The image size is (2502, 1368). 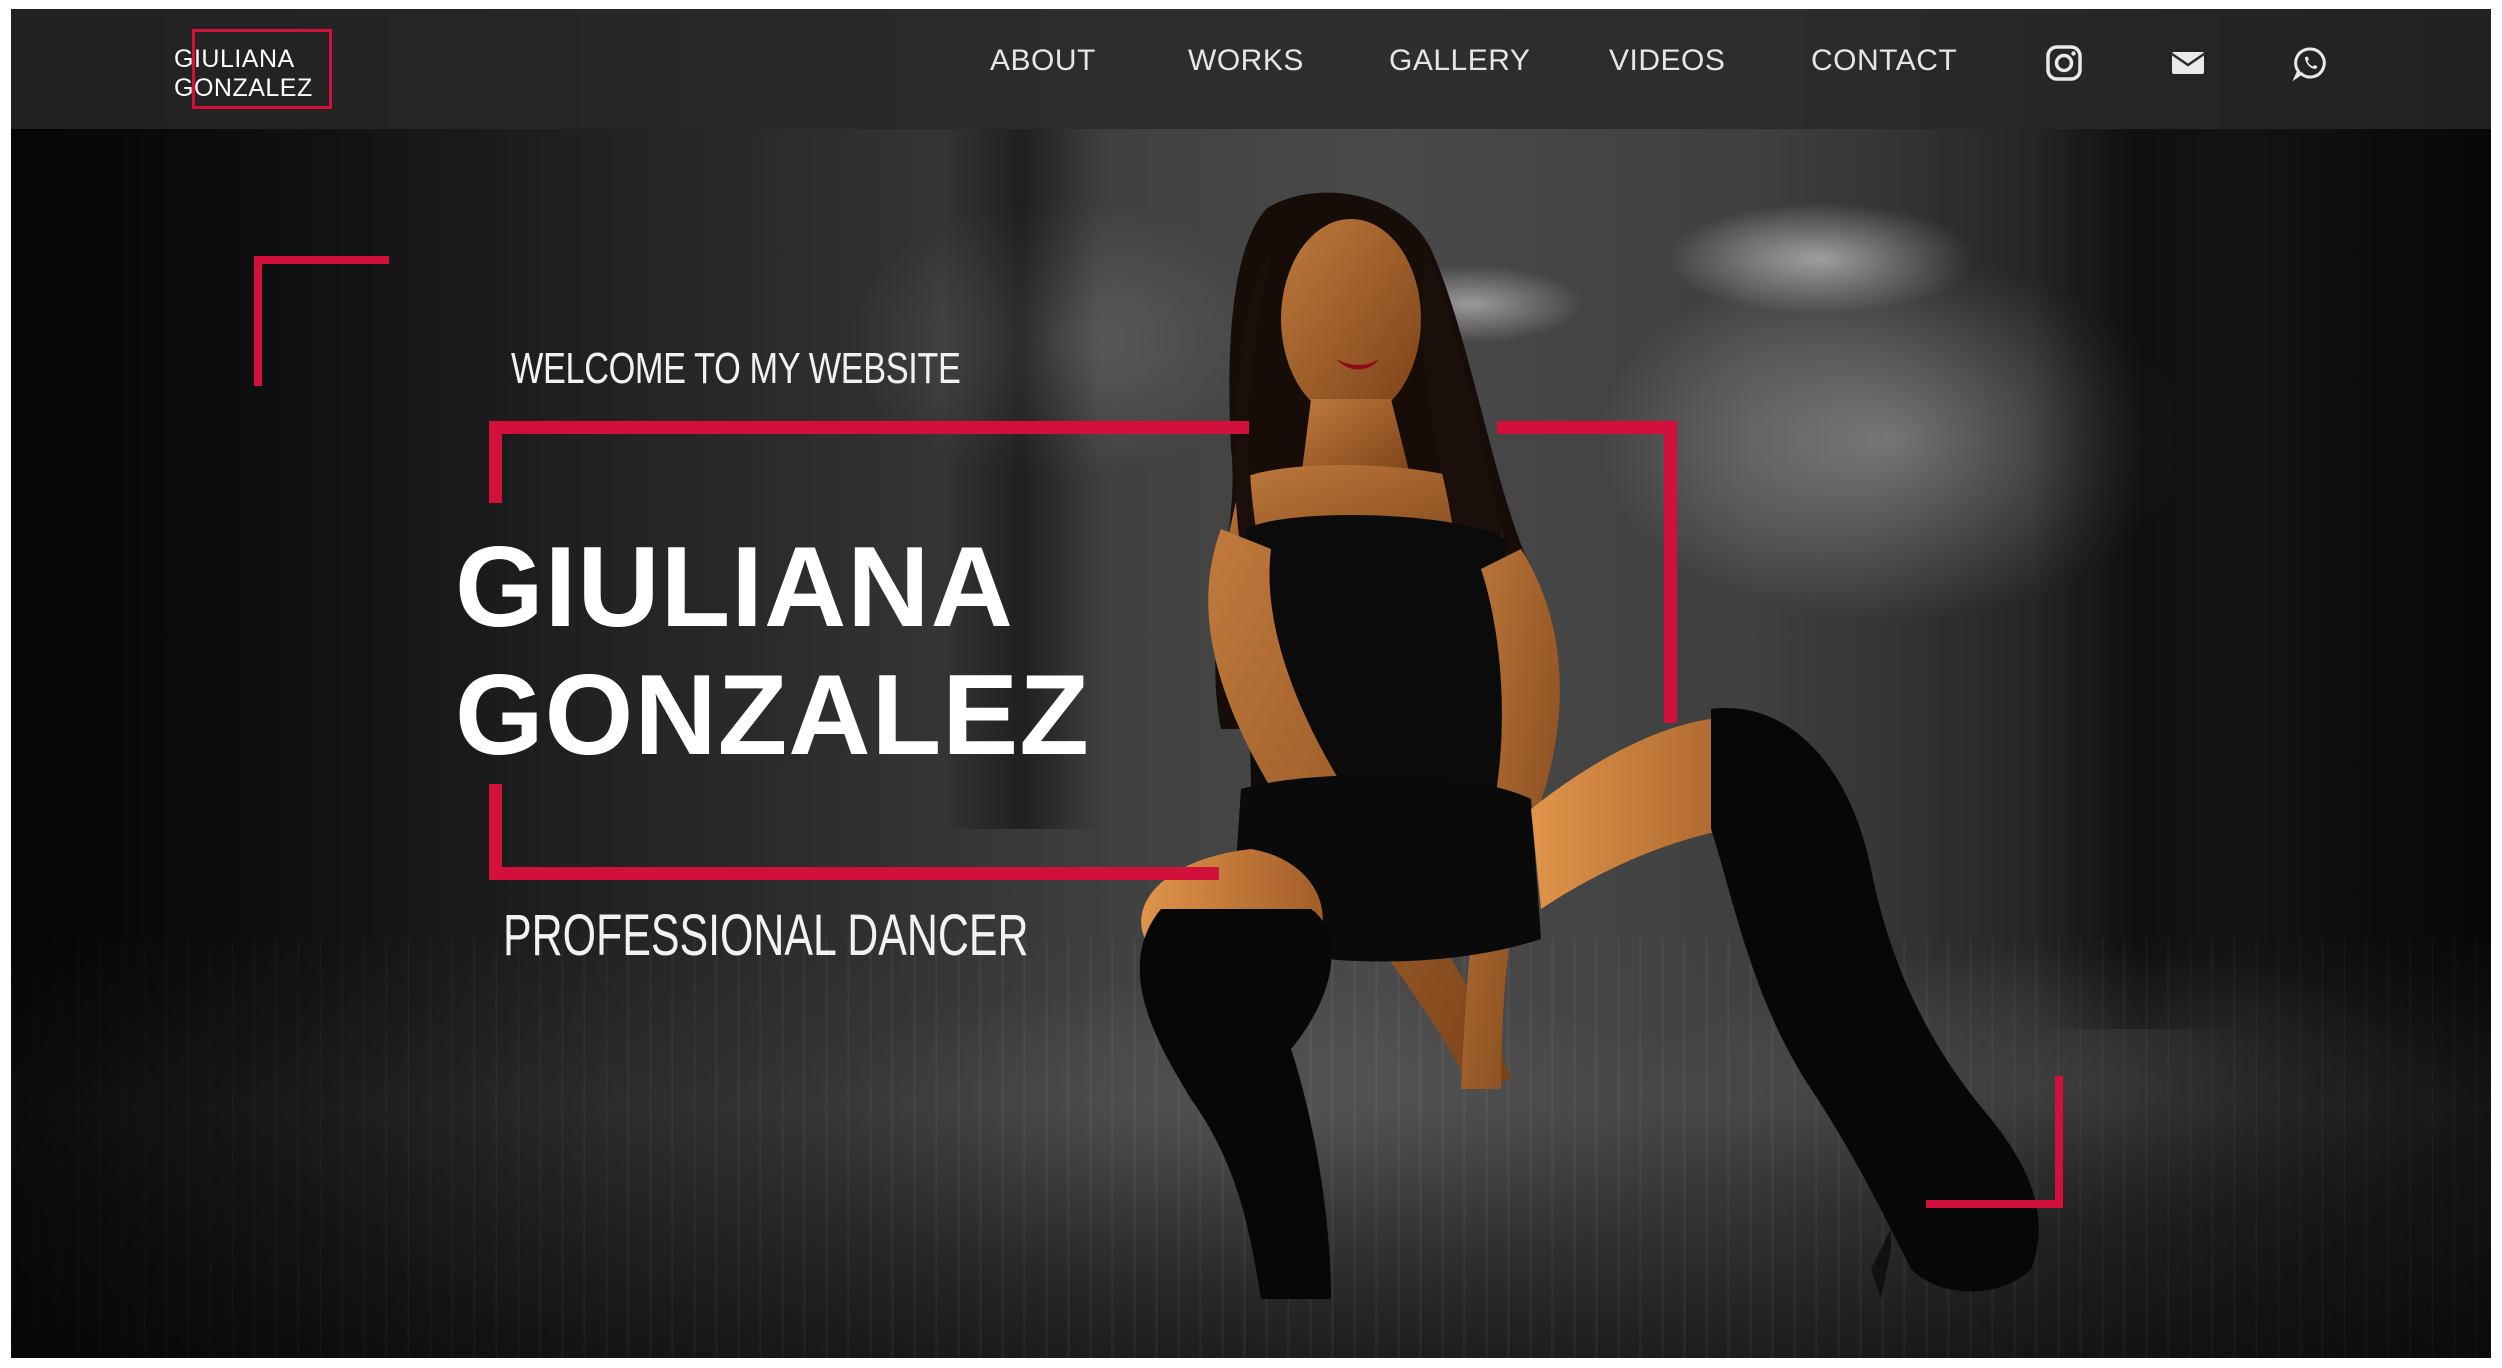 I want to click on accent-frame-left-lower, so click(x=495, y=832).